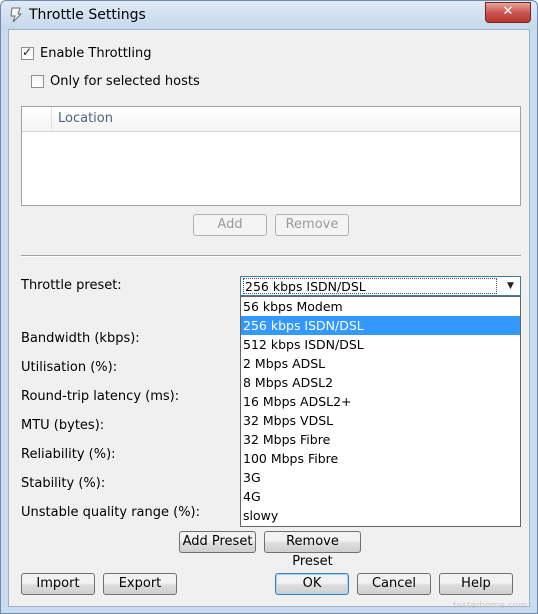 The image size is (538, 614). I want to click on enable-throttling-checkbox: ✓, so click(27, 52).